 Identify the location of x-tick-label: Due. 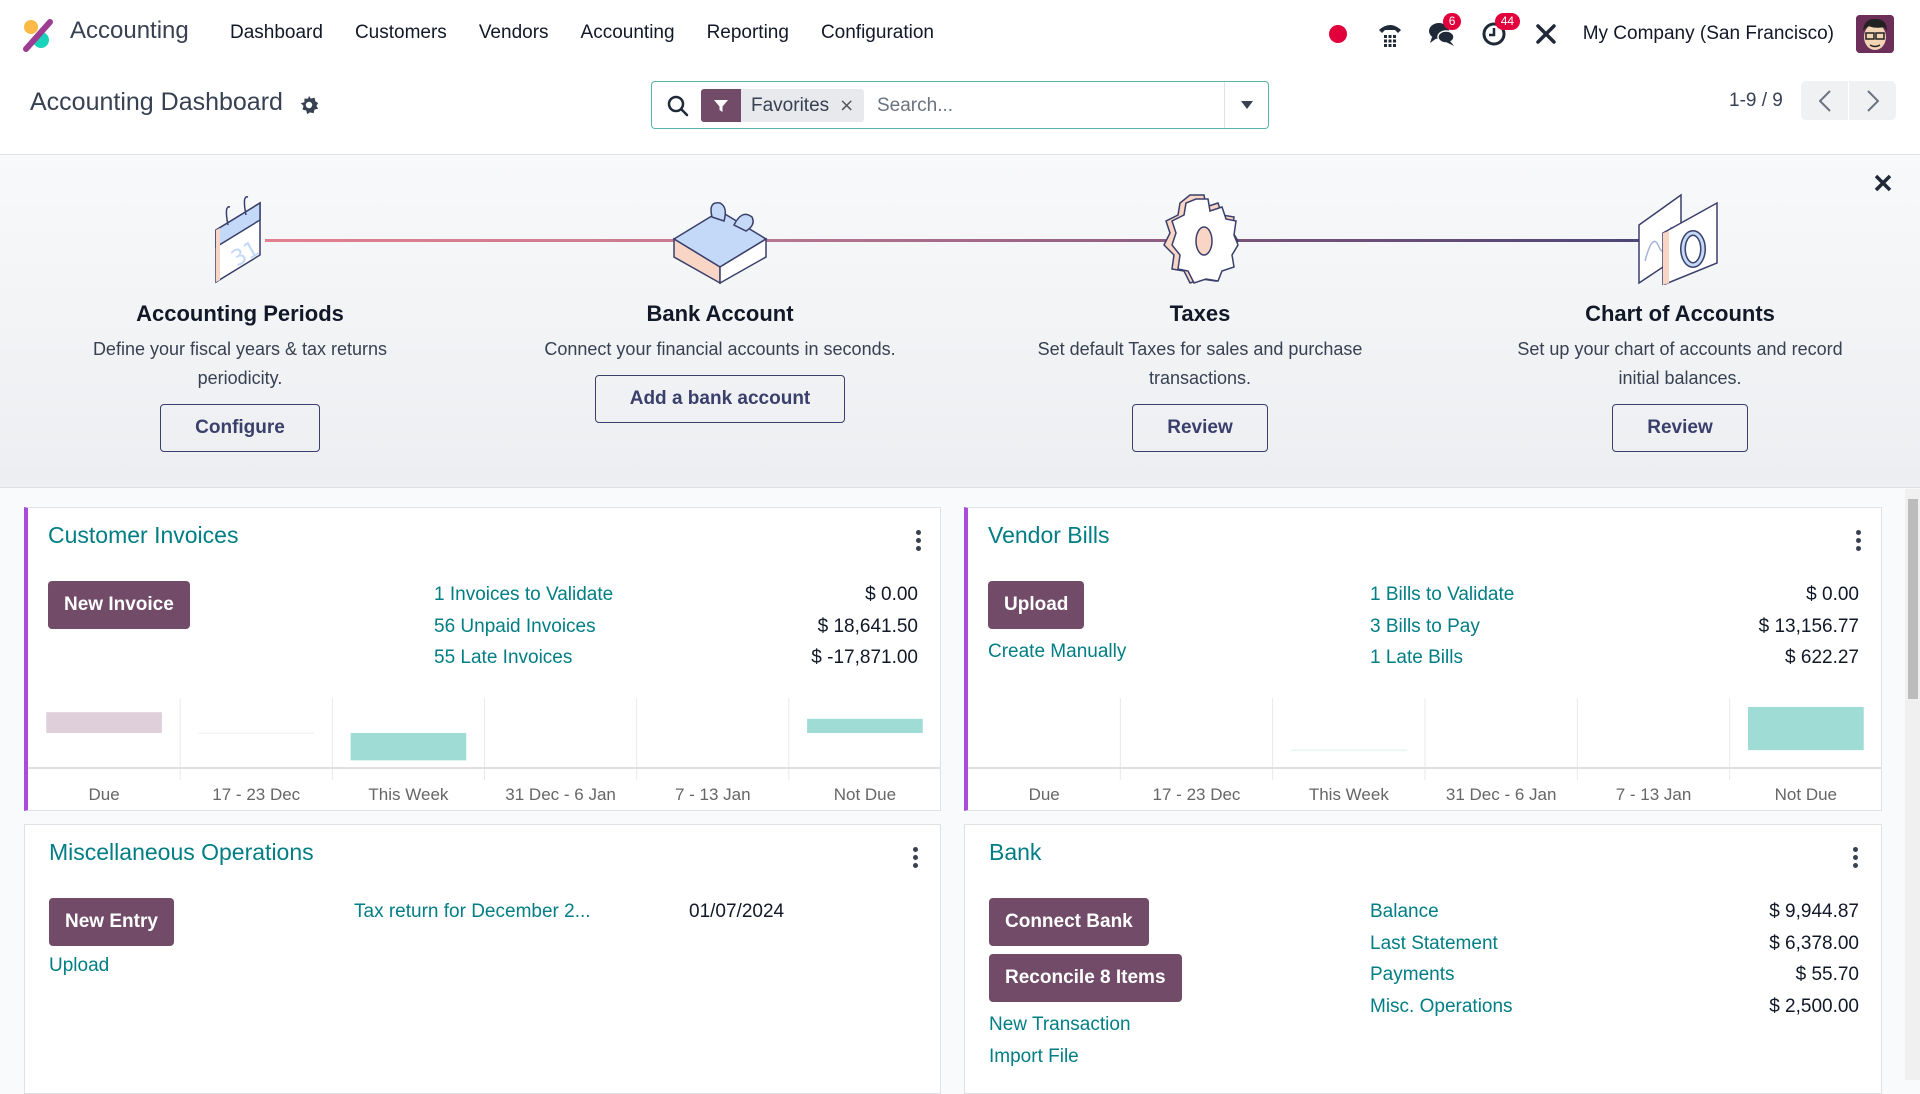
(1044, 794).